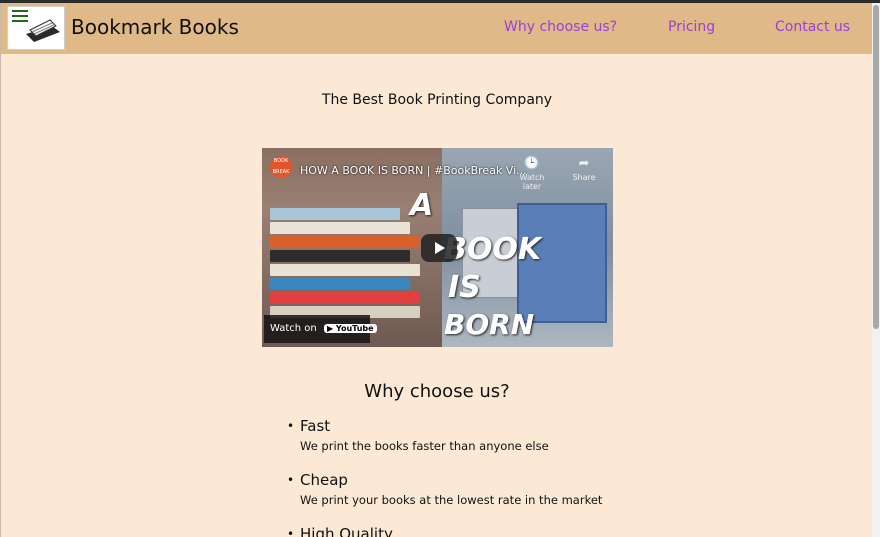 This screenshot has width=880, height=537. What do you see at coordinates (281, 167) in the screenshot?
I see `channel-avatar: BOOK BREAK` at bounding box center [281, 167].